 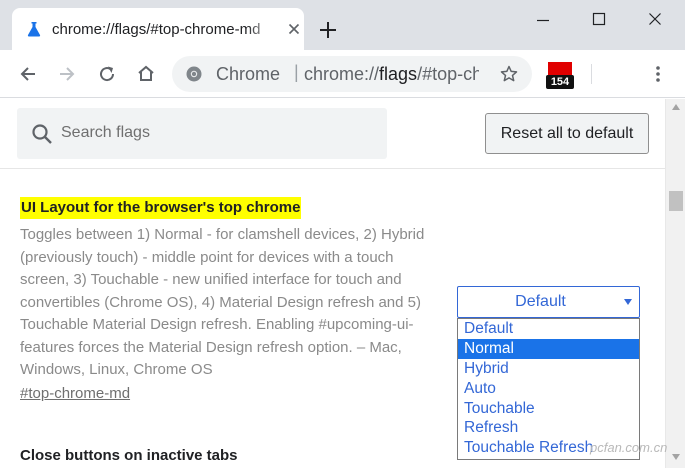 What do you see at coordinates (655, 20) in the screenshot?
I see `window-close-icon` at bounding box center [655, 20].